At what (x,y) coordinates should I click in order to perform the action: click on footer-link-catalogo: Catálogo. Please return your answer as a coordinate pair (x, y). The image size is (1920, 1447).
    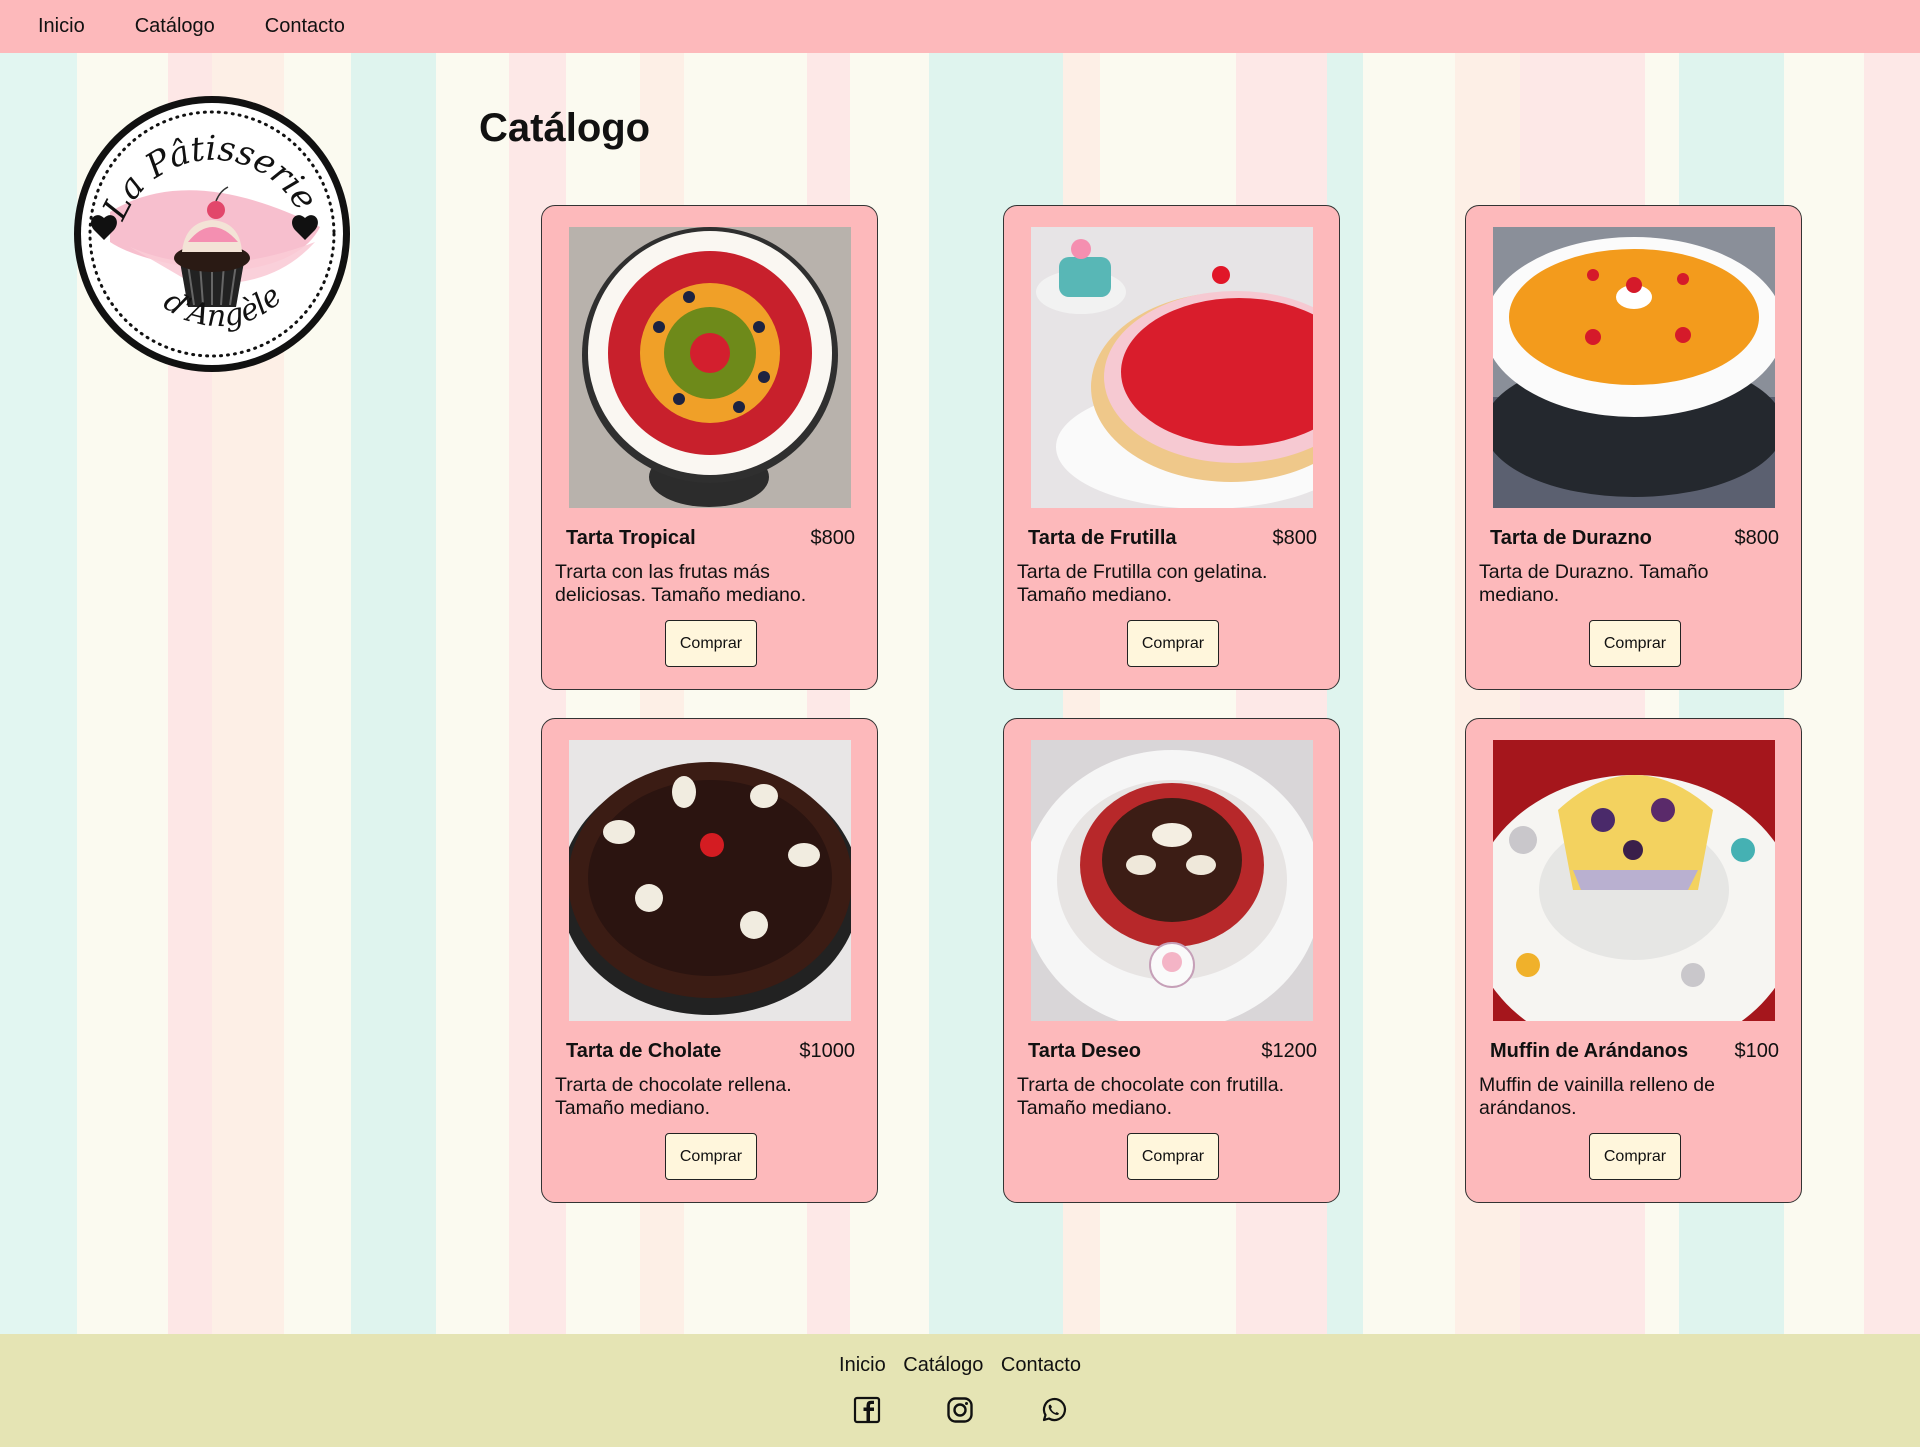
    Looking at the image, I should click on (943, 1365).